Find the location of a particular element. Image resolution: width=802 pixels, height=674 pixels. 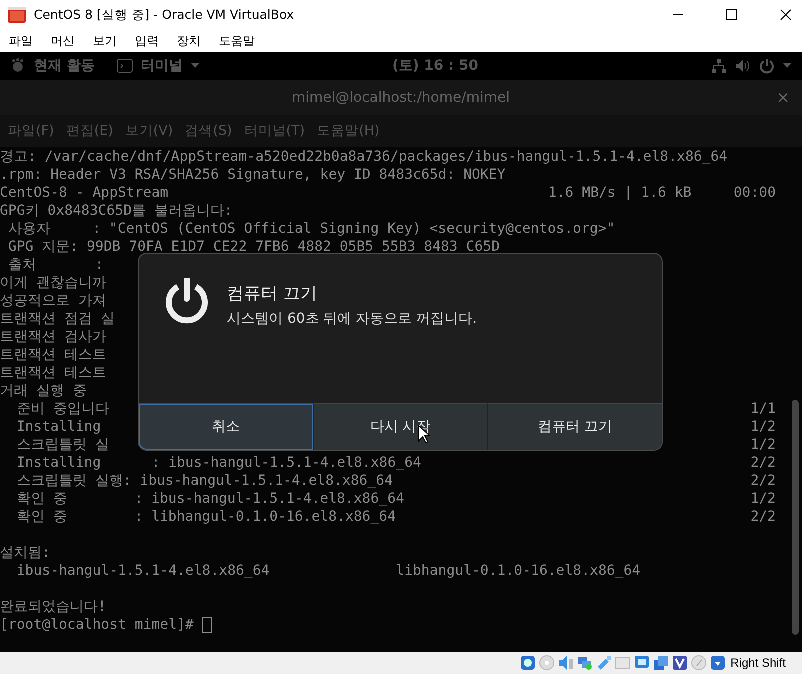

terminal-line: 사용자 : "CentOS (CentOS Official Signing Key) <security@centos.org>" is located at coordinates (311, 229).